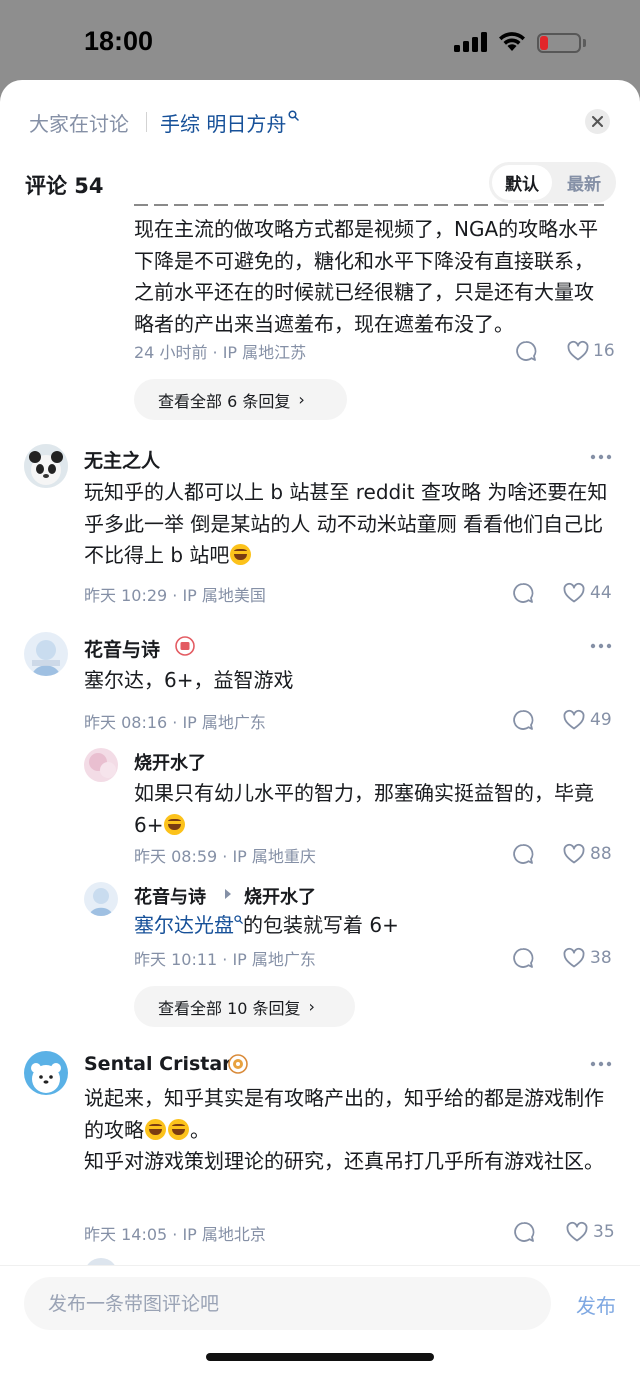 The width and height of the screenshot is (640, 1387). What do you see at coordinates (604, 1232) in the screenshot?
I see `like-count: 35` at bounding box center [604, 1232].